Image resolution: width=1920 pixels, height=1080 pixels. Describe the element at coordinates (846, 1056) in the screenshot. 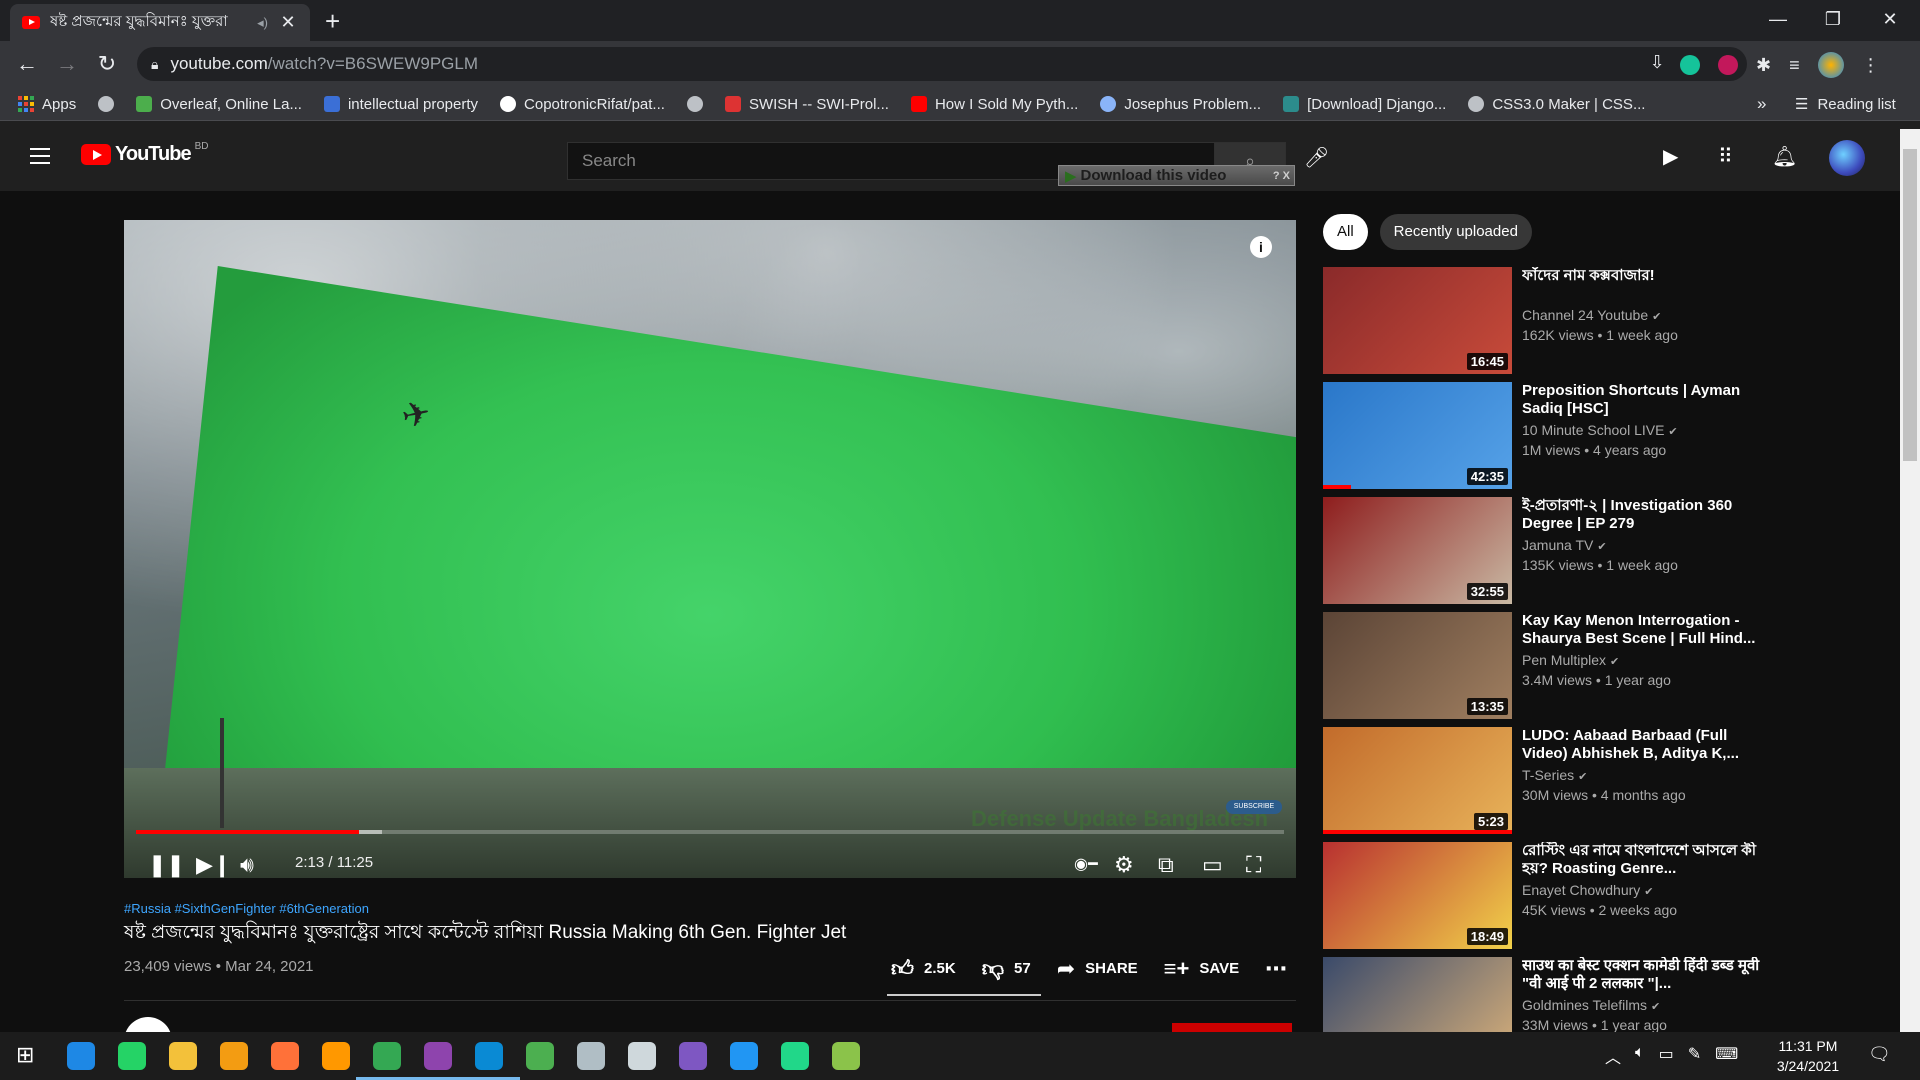

I see `notepad-icon` at that location.